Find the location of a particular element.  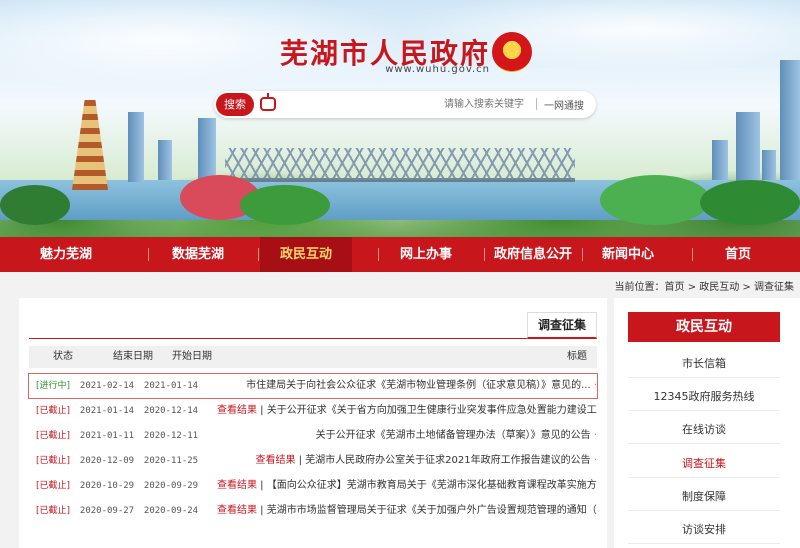

nav-item-charm: 魅力芜湖 is located at coordinates (66, 254).